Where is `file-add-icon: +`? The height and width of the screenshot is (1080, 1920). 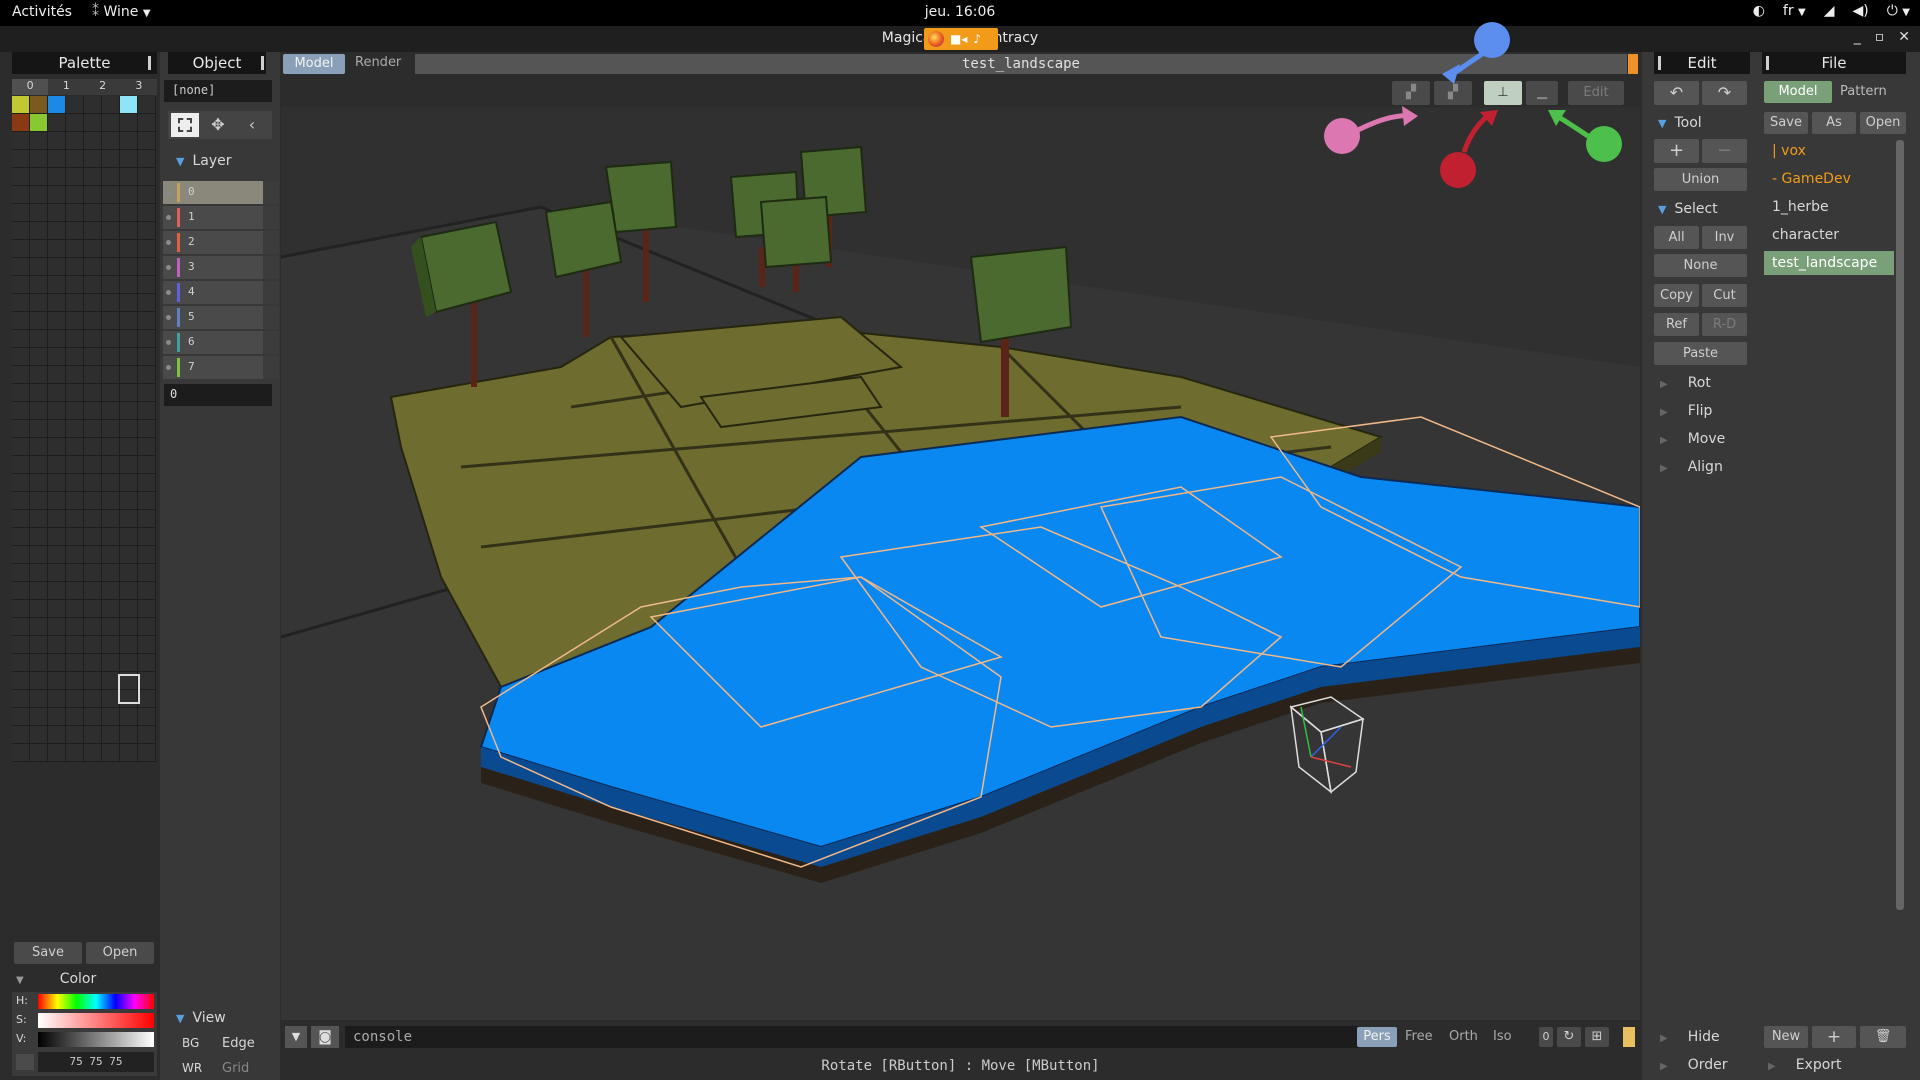 file-add-icon: + is located at coordinates (1834, 1037).